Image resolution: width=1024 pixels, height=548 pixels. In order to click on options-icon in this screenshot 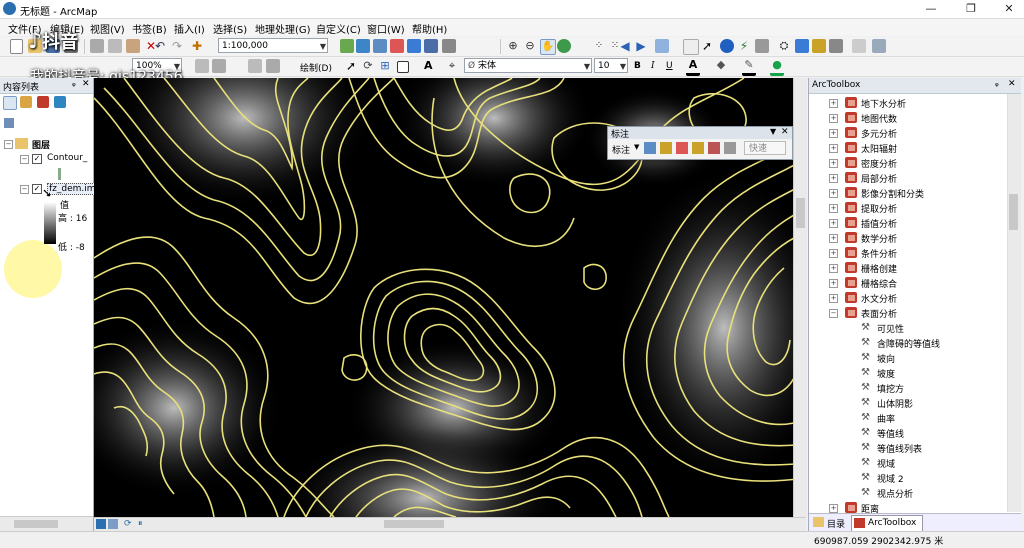, I will do `click(9, 123)`.